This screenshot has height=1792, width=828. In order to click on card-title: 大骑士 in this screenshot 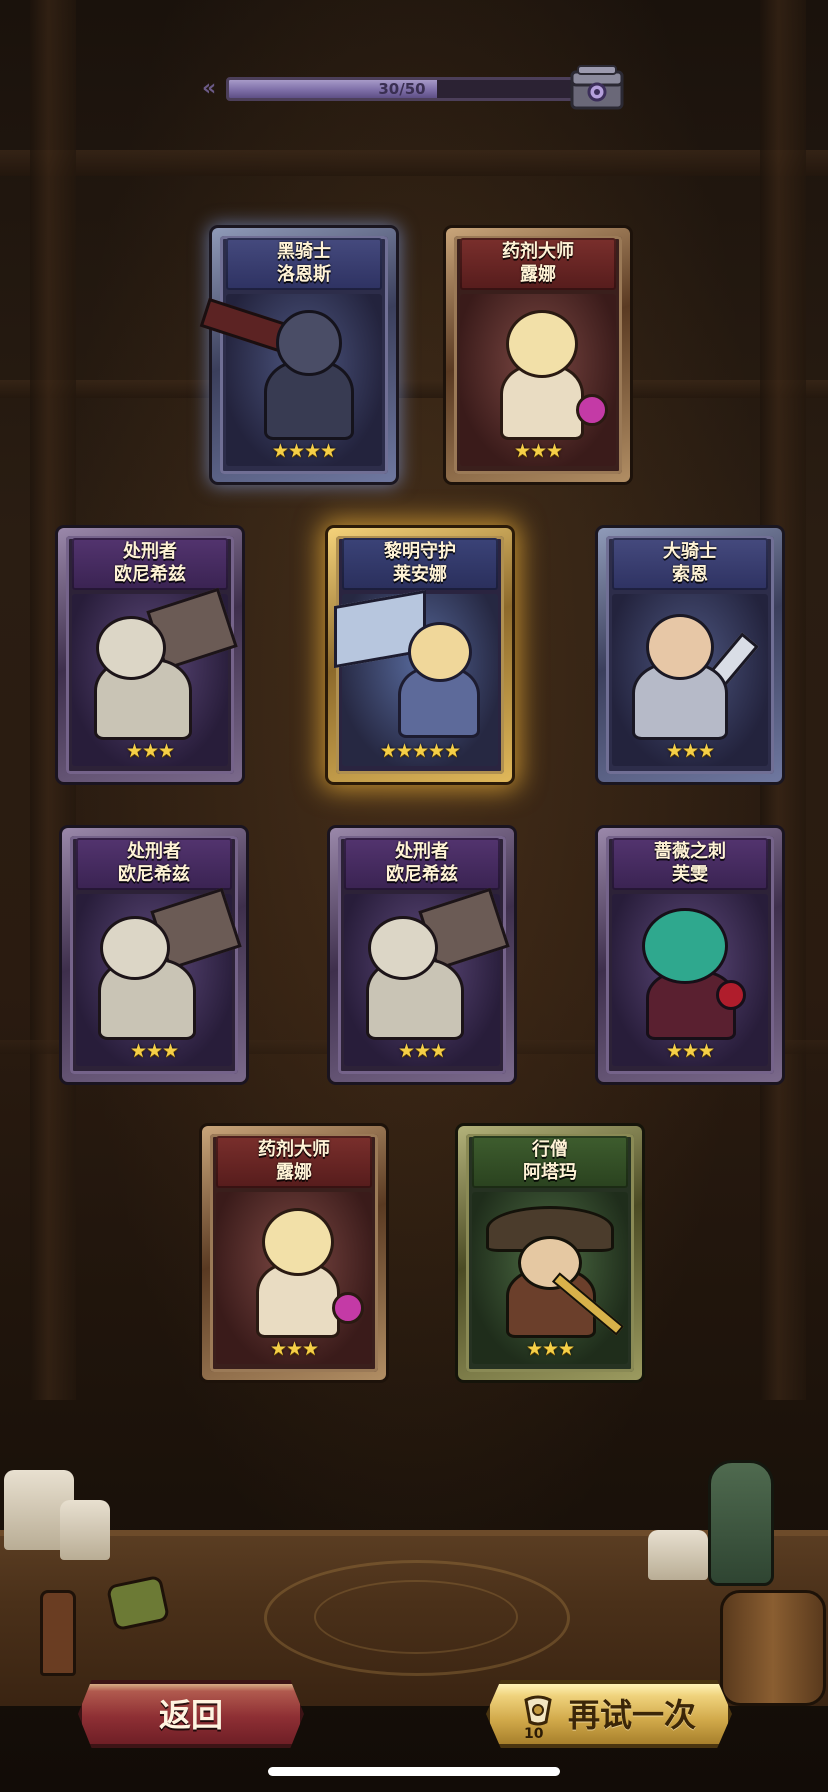, I will do `click(690, 551)`.